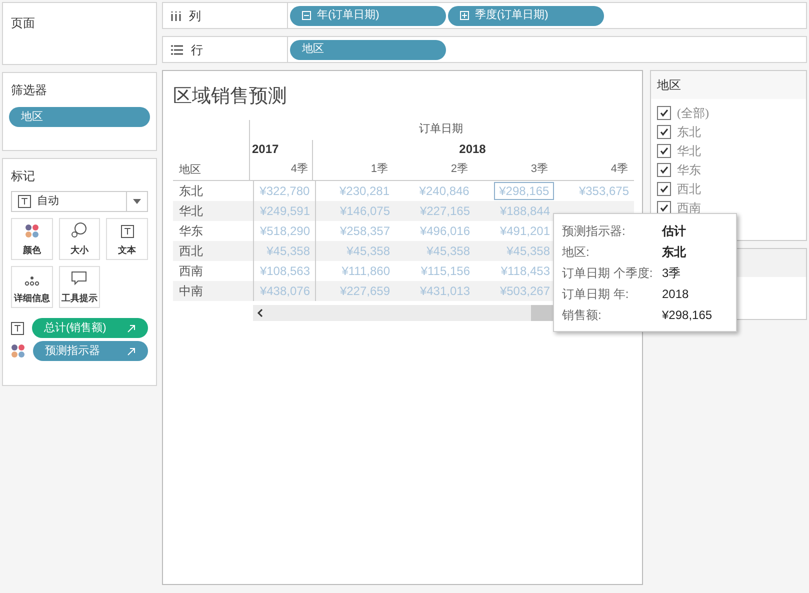 The height and width of the screenshot is (593, 809). What do you see at coordinates (23, 23) in the screenshot?
I see `panel-title: 页面` at bounding box center [23, 23].